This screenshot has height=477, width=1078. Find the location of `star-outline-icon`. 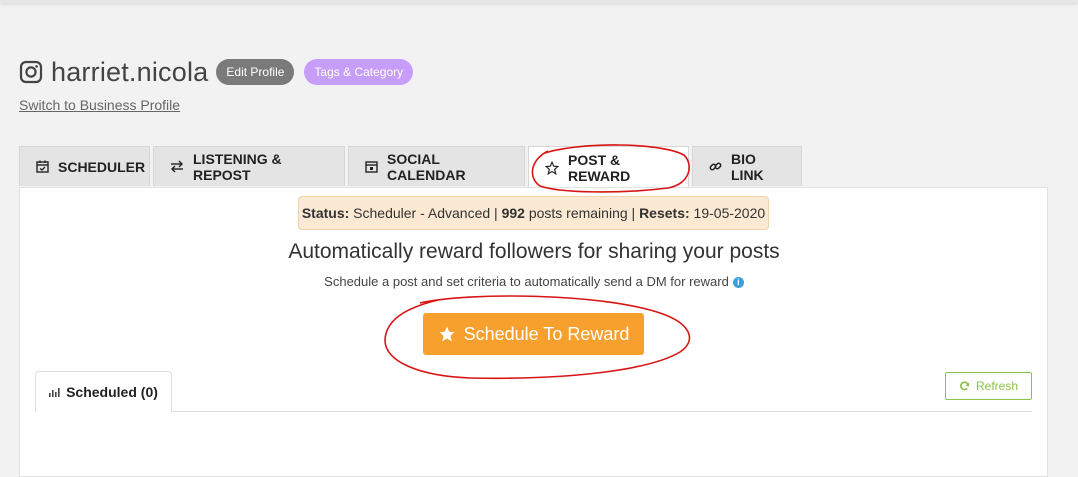

star-outline-icon is located at coordinates (552, 167).